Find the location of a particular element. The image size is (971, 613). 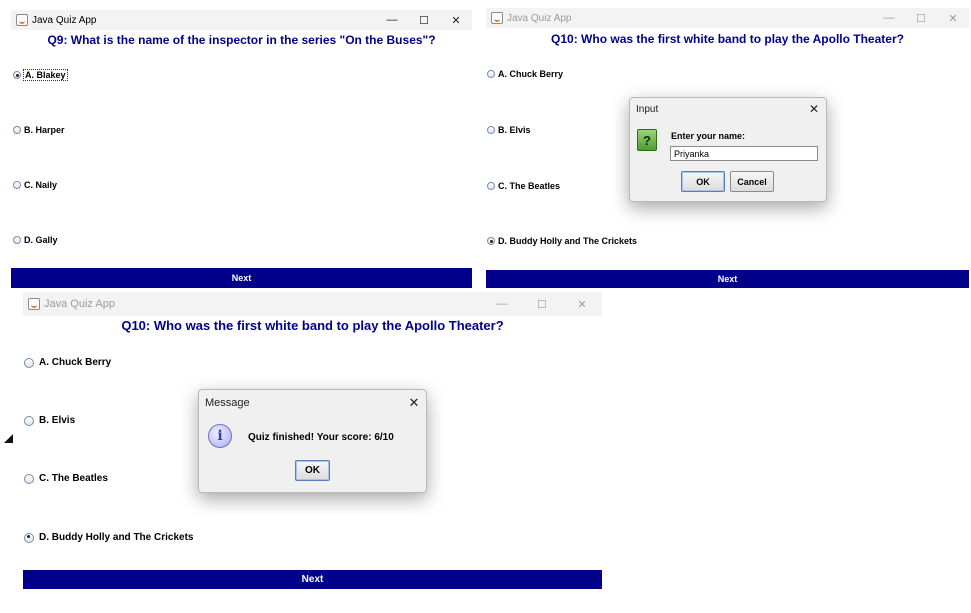

option-d: D. Gally is located at coordinates (35, 240).